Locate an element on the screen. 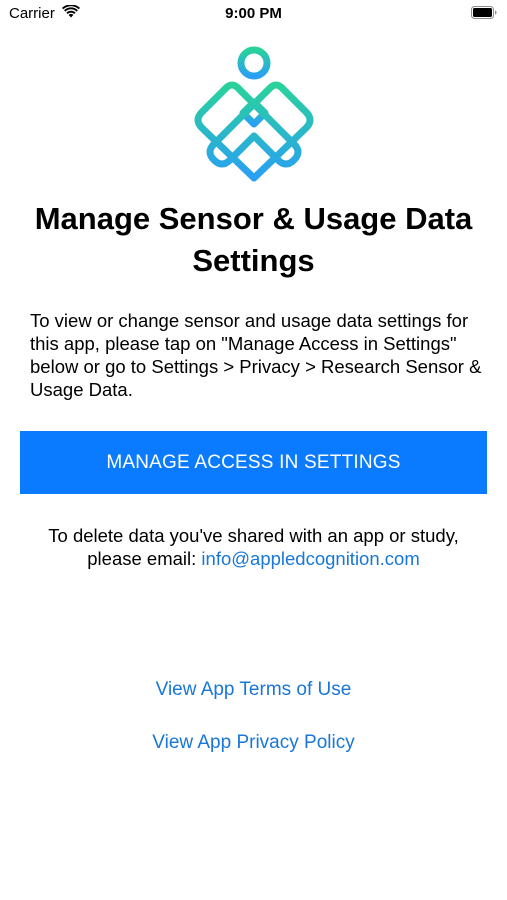 The image size is (507, 900). status-bar: Carrier 9:00 PM is located at coordinates (253, 14).